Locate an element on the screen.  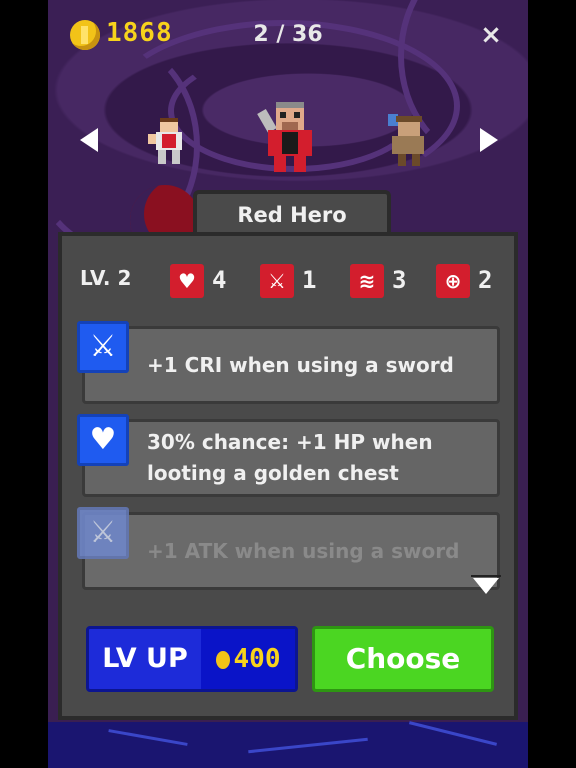
skill-description: +1 CRI when using a sword is located at coordinates (300, 364).